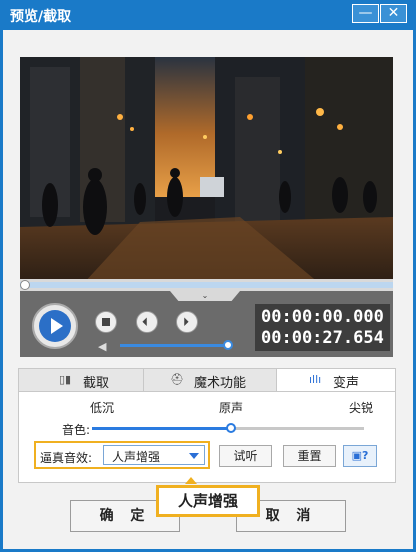 Image resolution: width=416 pixels, height=552 pixels. I want to click on play-icon, so click(55, 326).